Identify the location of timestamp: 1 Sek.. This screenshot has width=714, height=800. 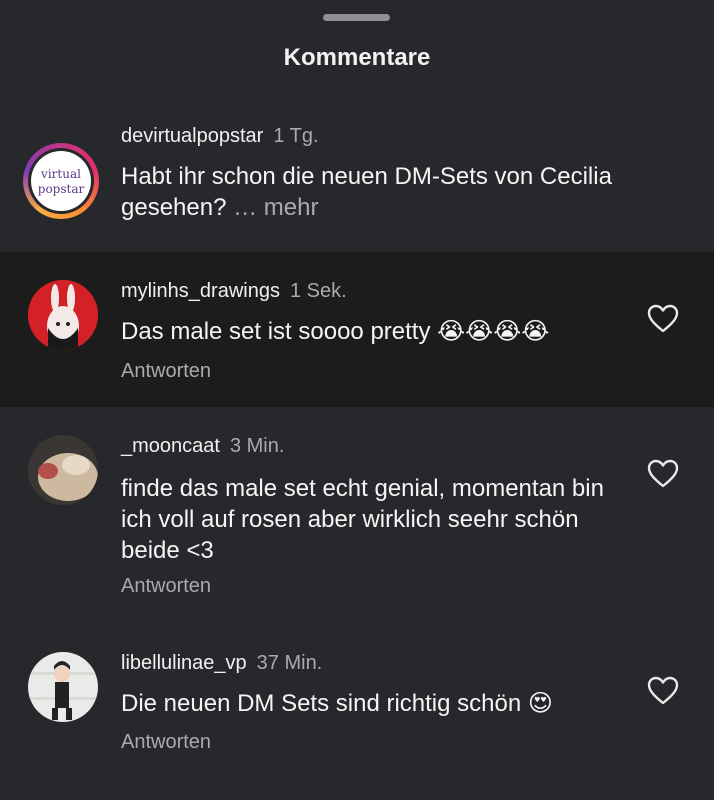
(318, 291).